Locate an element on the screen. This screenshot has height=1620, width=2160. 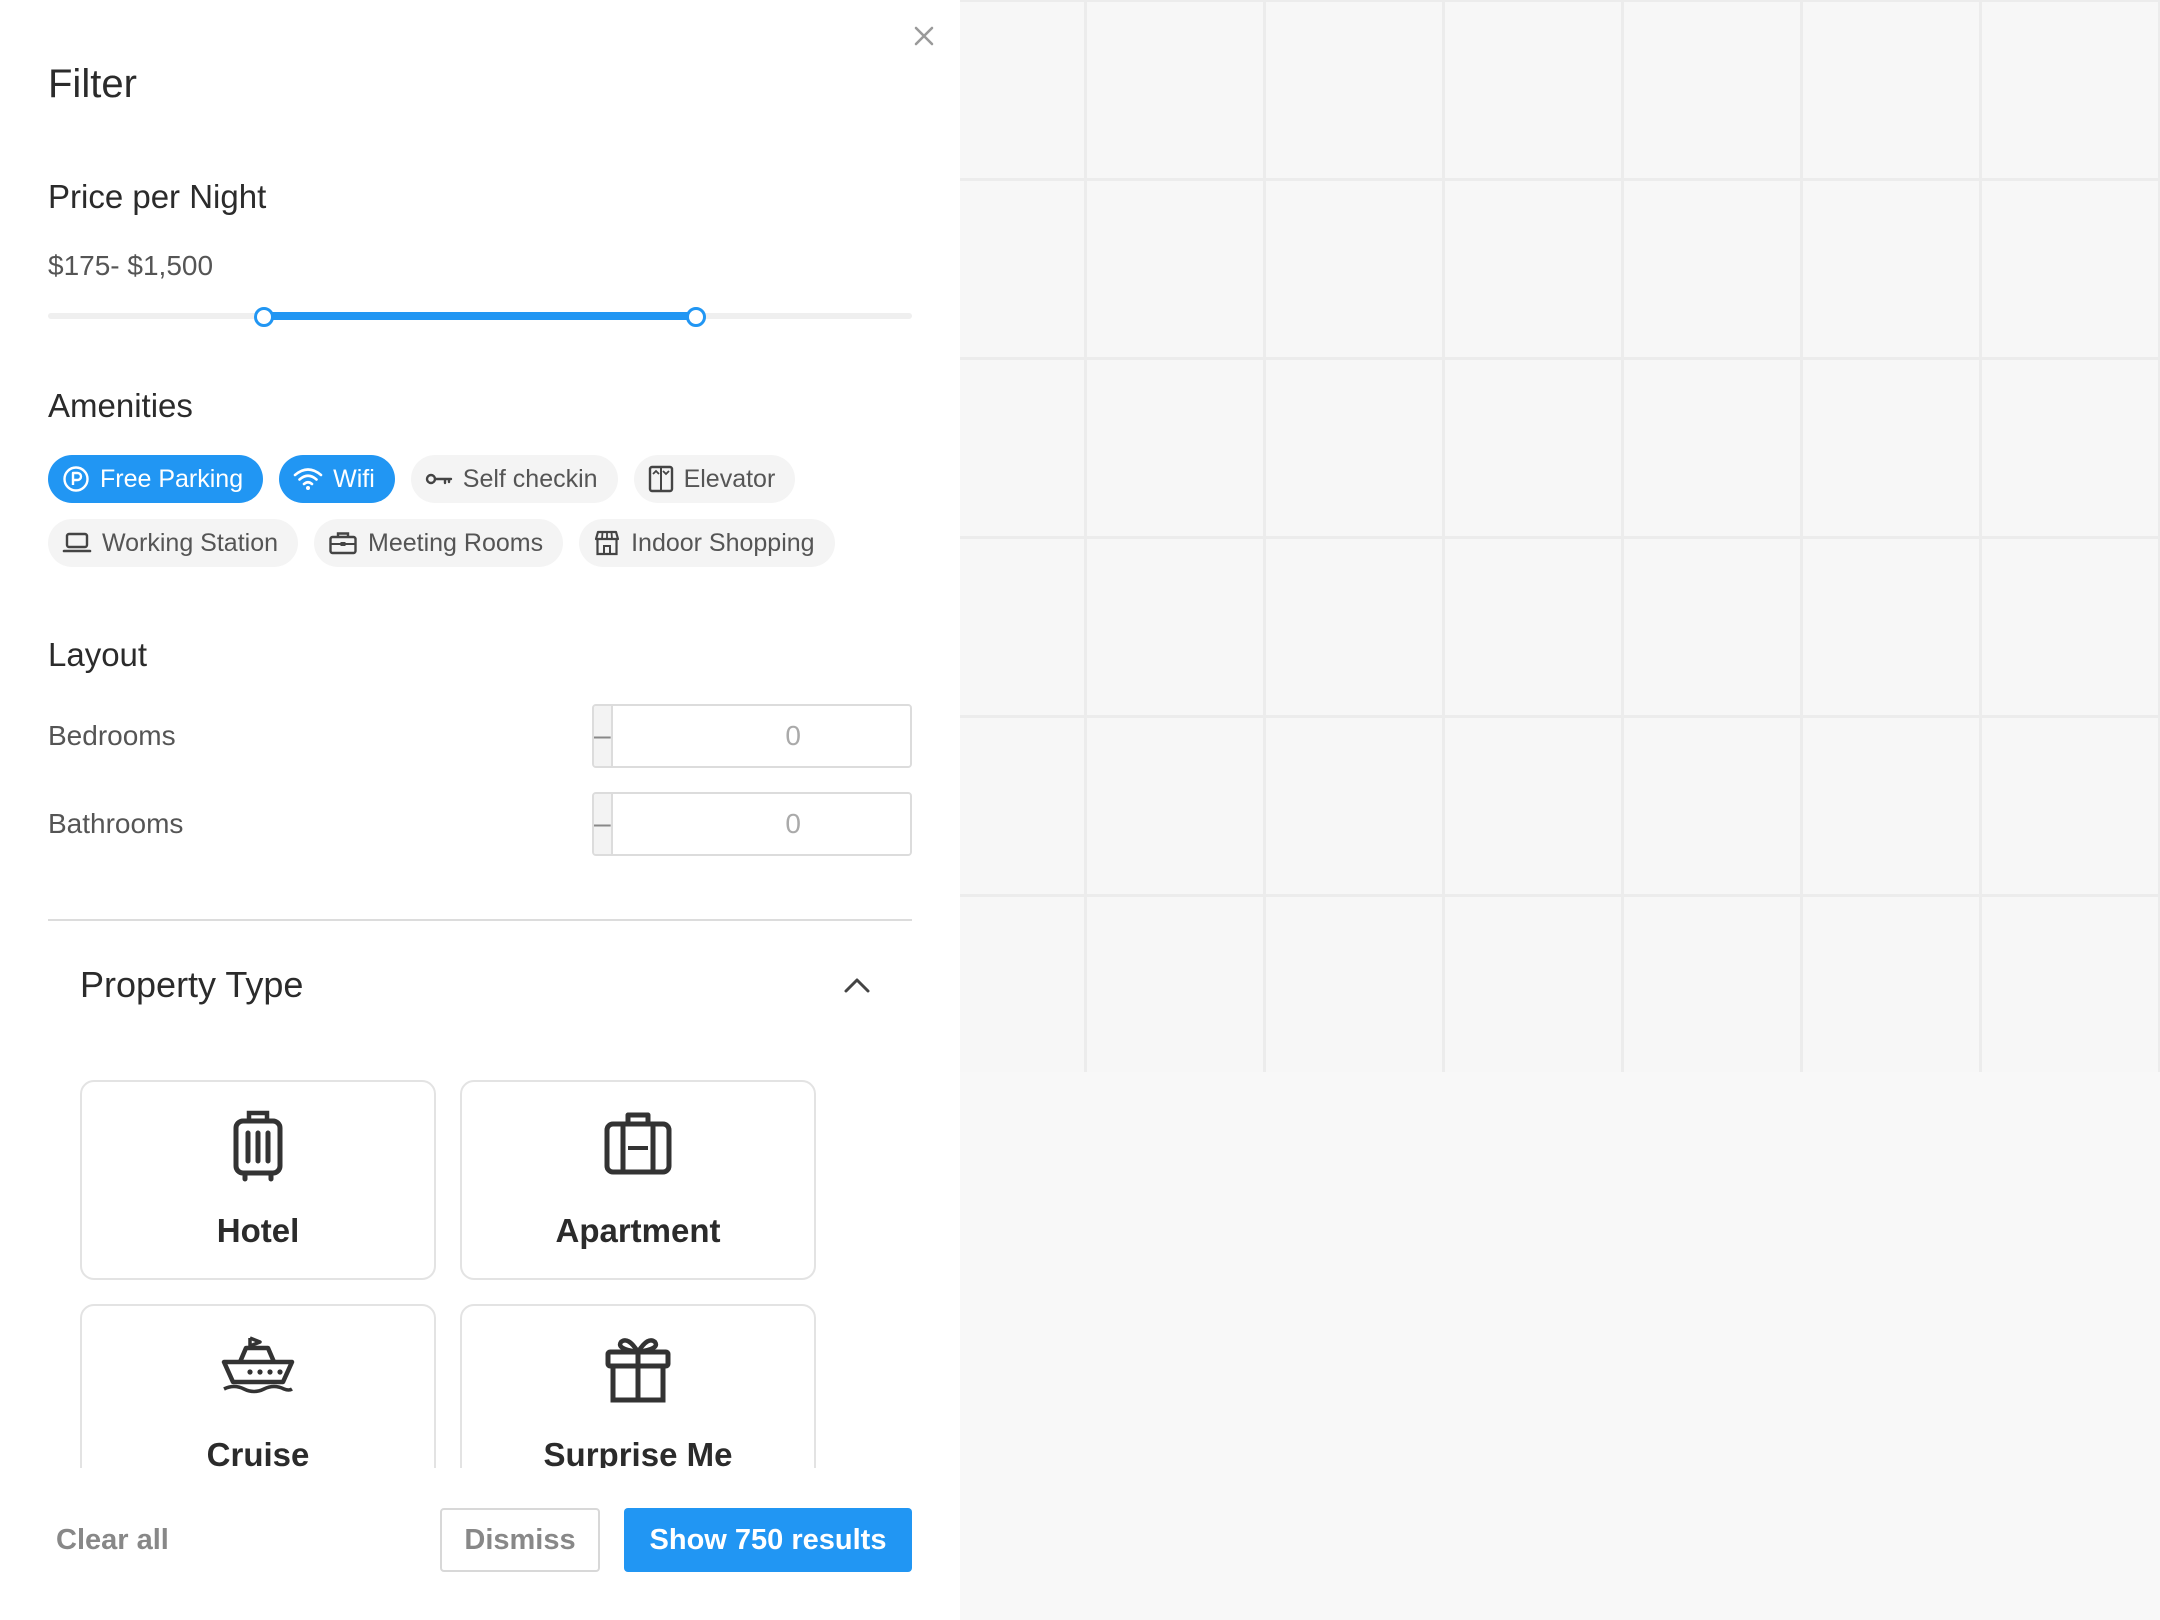
property-type-surprise-me: Surprise Me is located at coordinates (638, 1386).